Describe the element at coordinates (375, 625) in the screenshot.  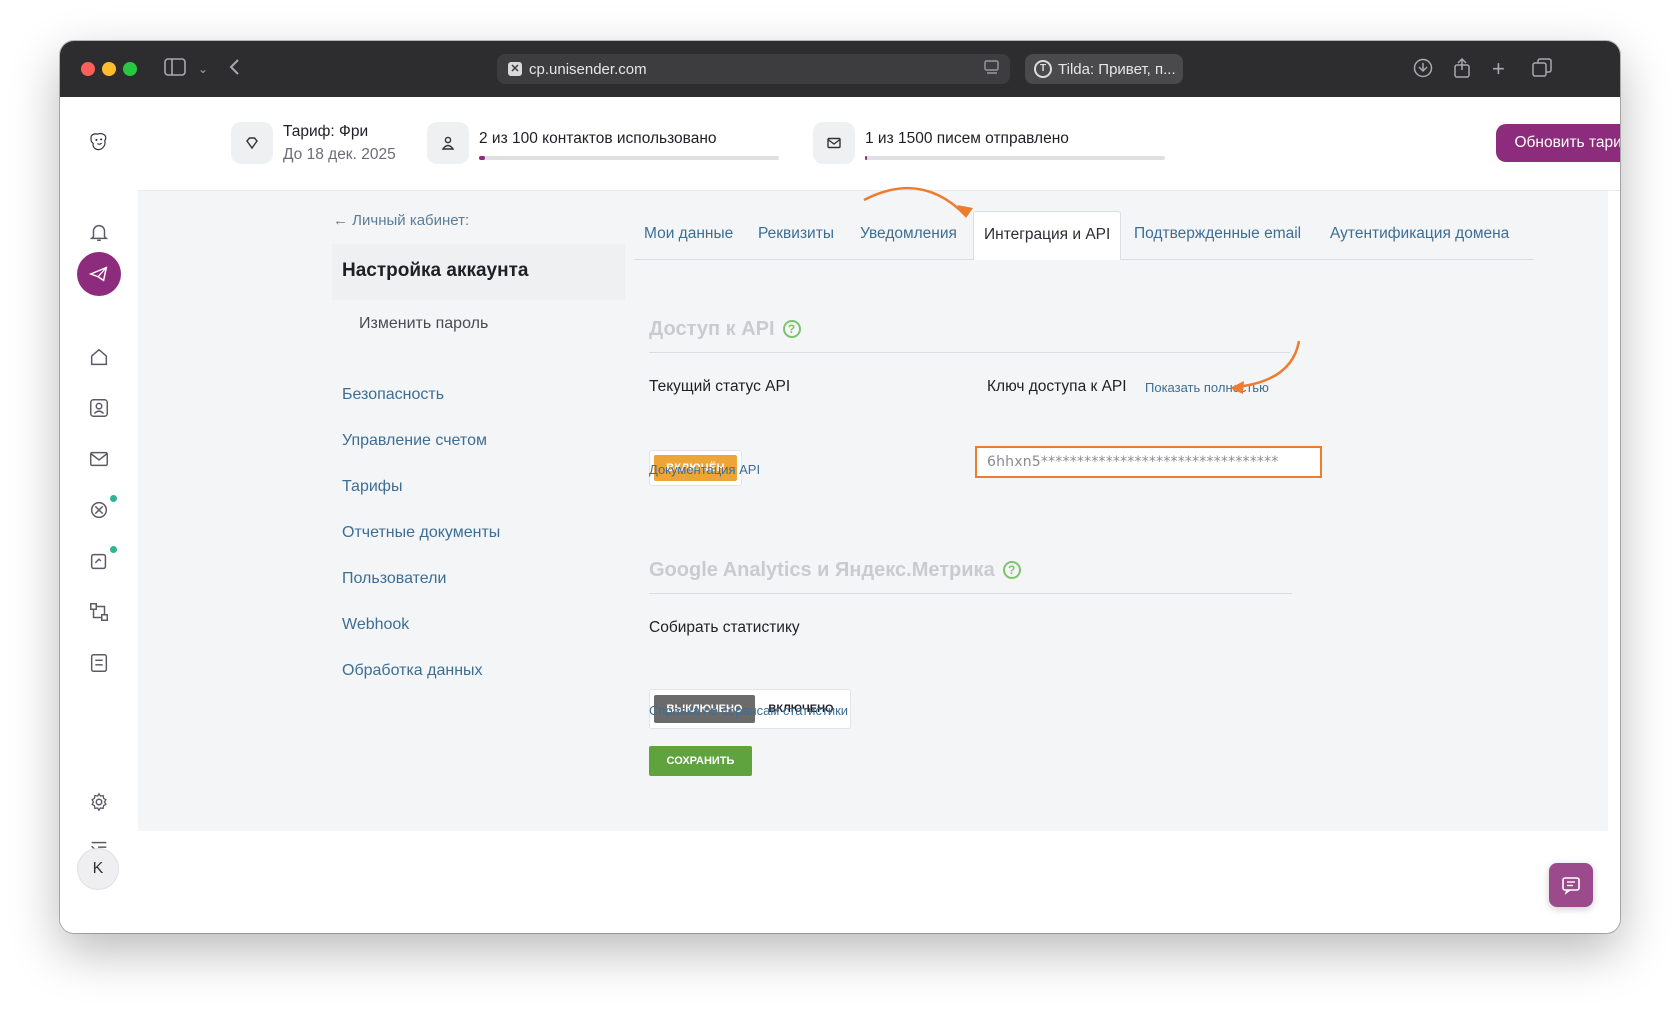
I see `settings-menu-webhook: Webhook` at that location.